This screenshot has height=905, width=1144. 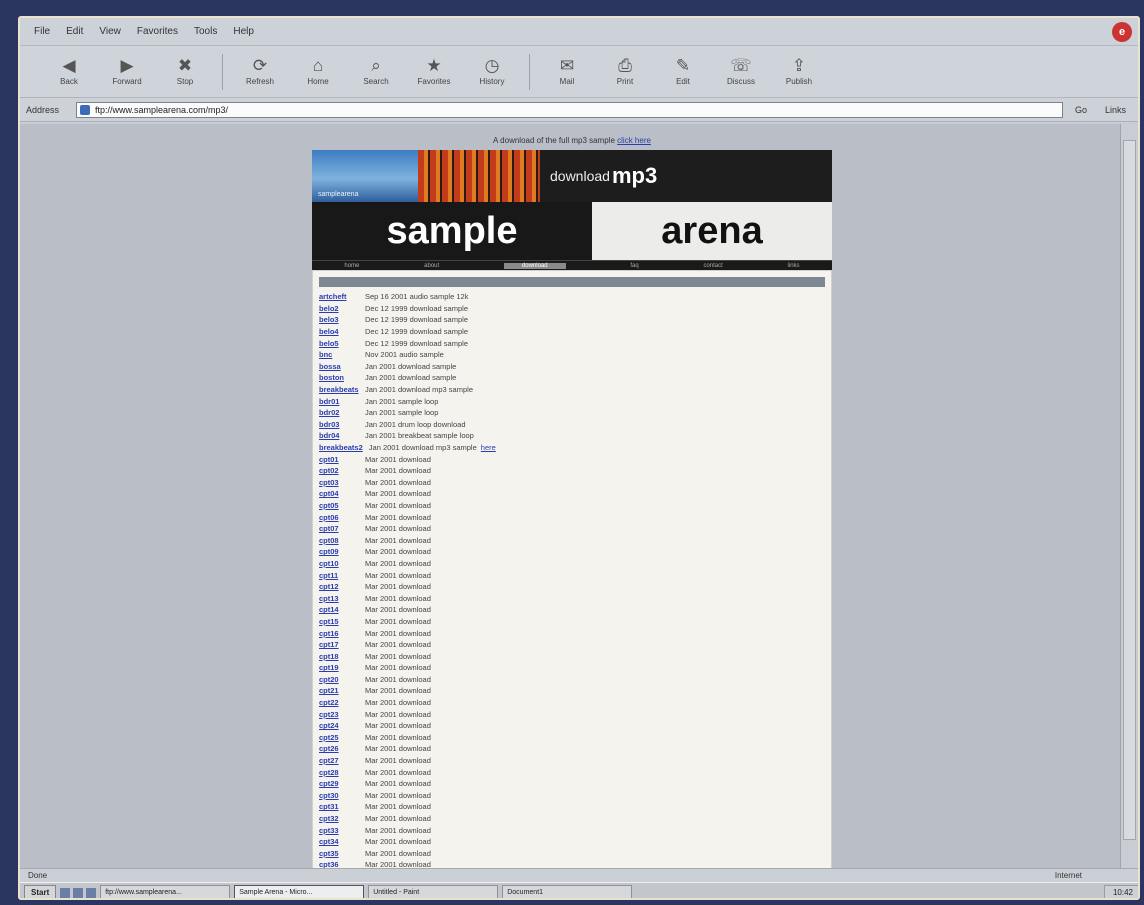 I want to click on site-nav-item: links, so click(x=794, y=266).